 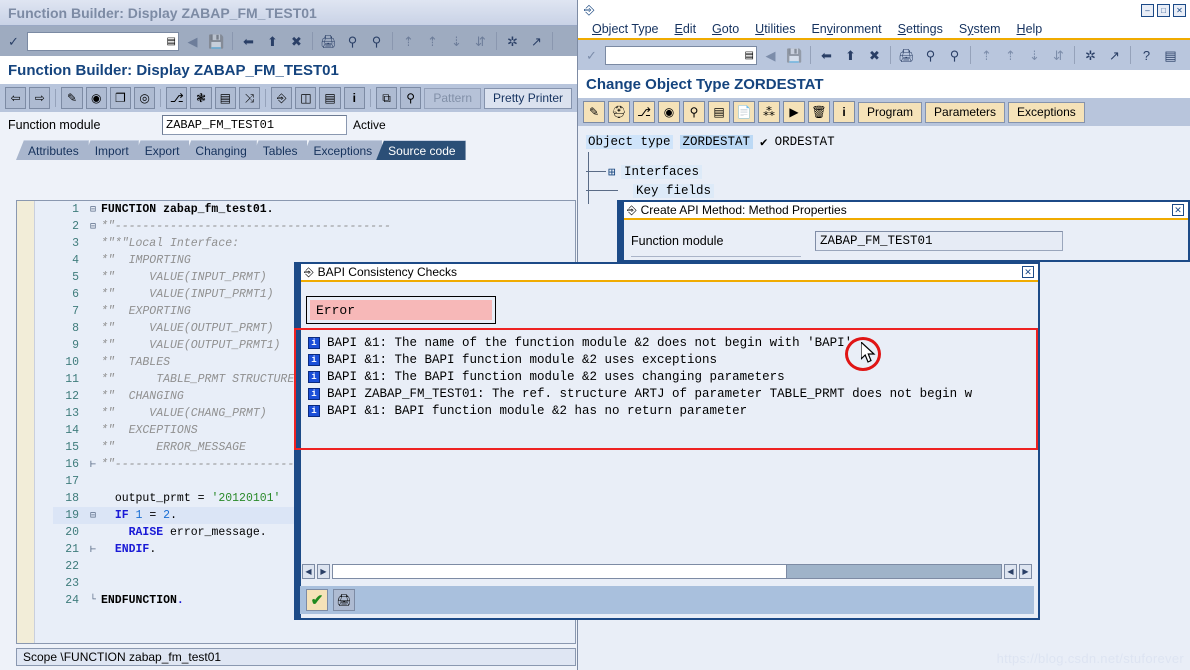 What do you see at coordinates (323, 571) in the screenshot?
I see `scroll-right-button: ▶` at bounding box center [323, 571].